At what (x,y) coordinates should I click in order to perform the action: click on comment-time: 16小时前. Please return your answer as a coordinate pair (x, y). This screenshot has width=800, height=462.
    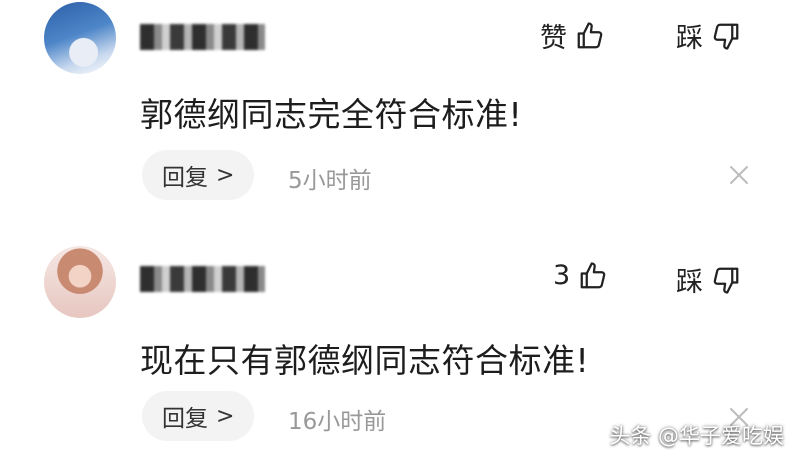
    Looking at the image, I should click on (337, 422).